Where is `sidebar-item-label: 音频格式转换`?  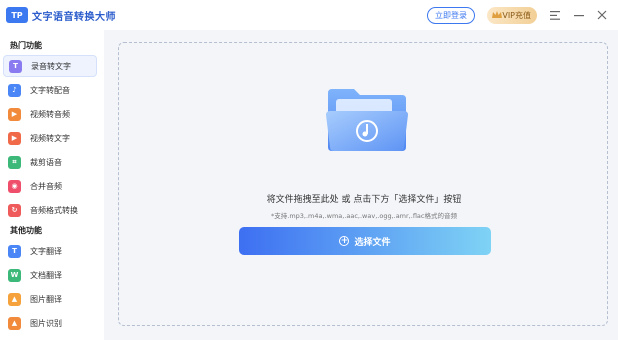
sidebar-item-label: 音频格式转换 is located at coordinates (54, 210).